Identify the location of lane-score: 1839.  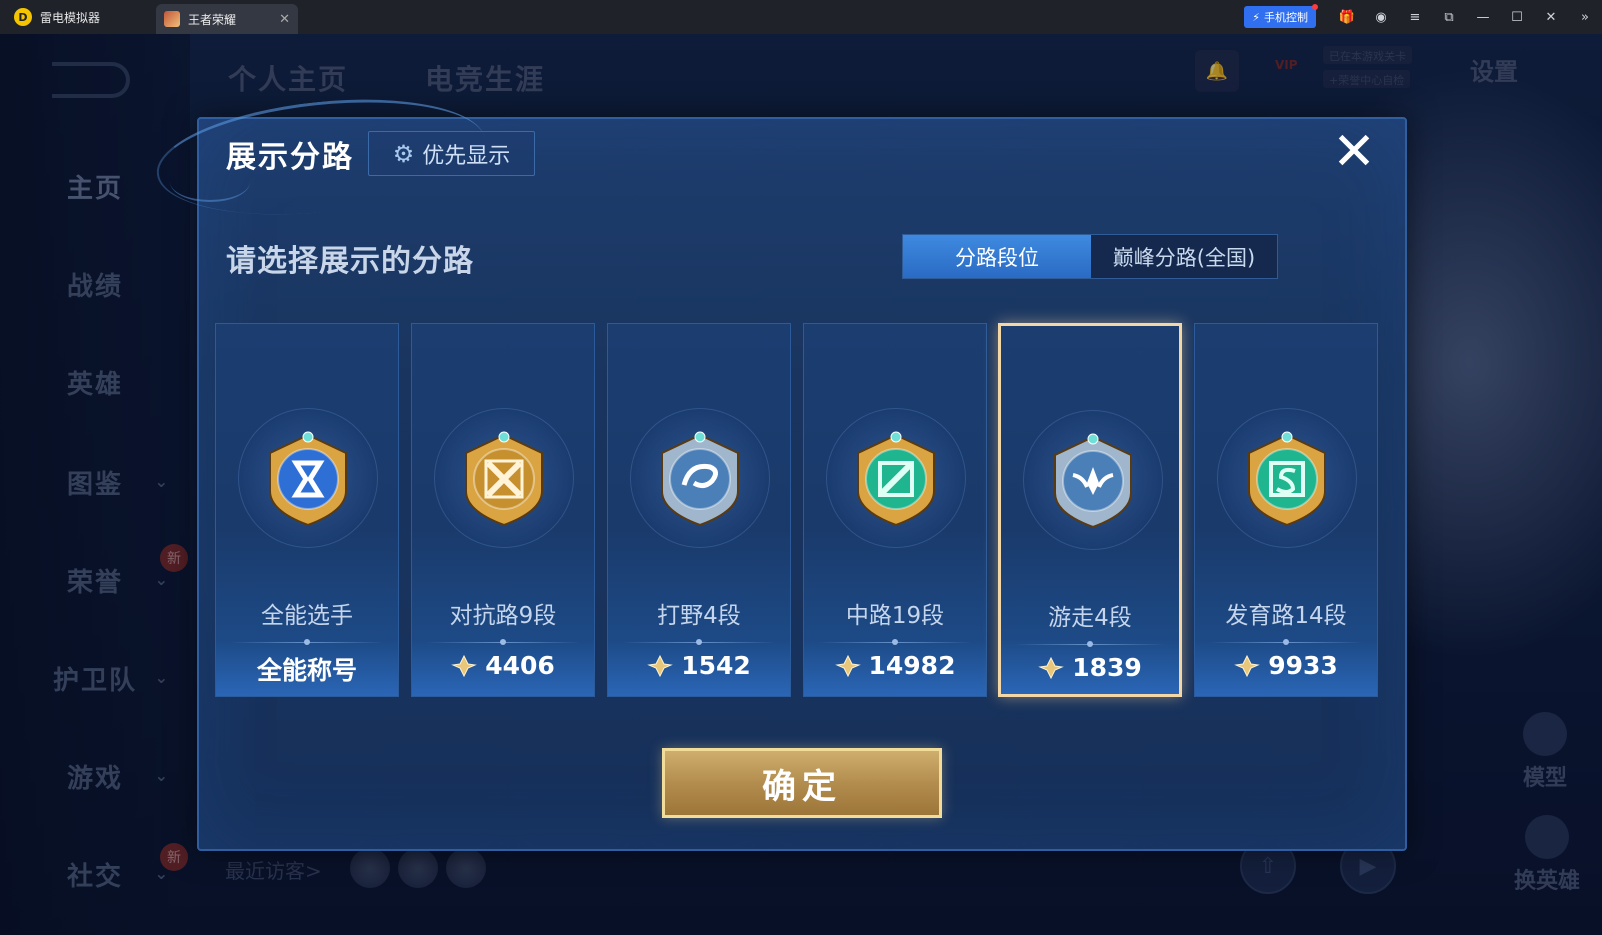
(1090, 667).